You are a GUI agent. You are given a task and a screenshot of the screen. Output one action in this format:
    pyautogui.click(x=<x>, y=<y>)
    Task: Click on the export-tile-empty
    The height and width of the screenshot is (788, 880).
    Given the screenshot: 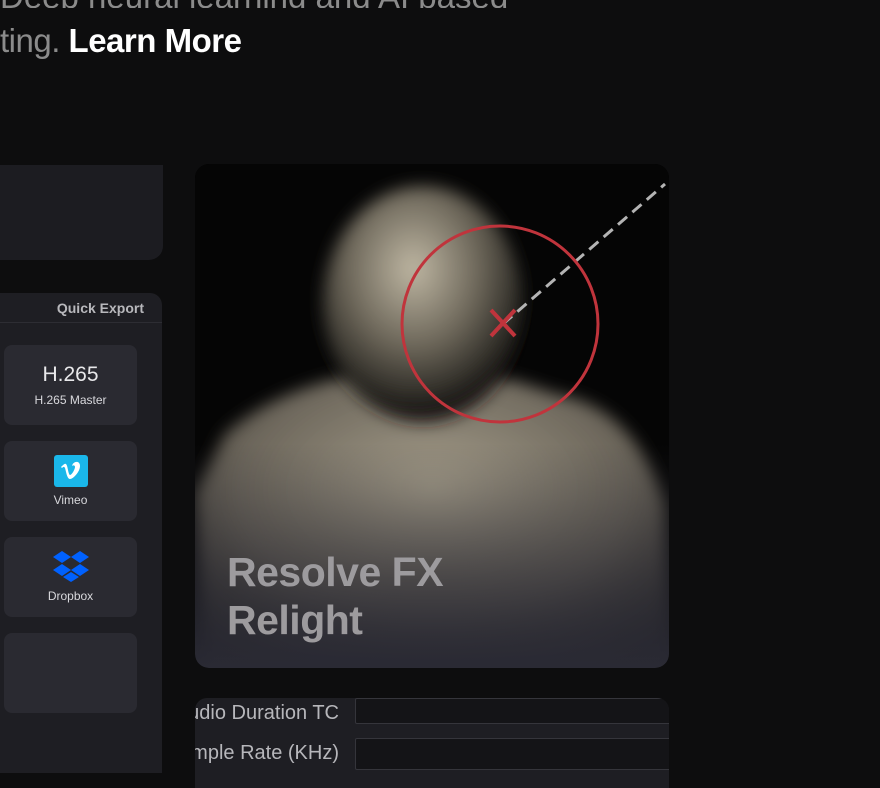 What is the action you would take?
    pyautogui.click(x=70, y=673)
    